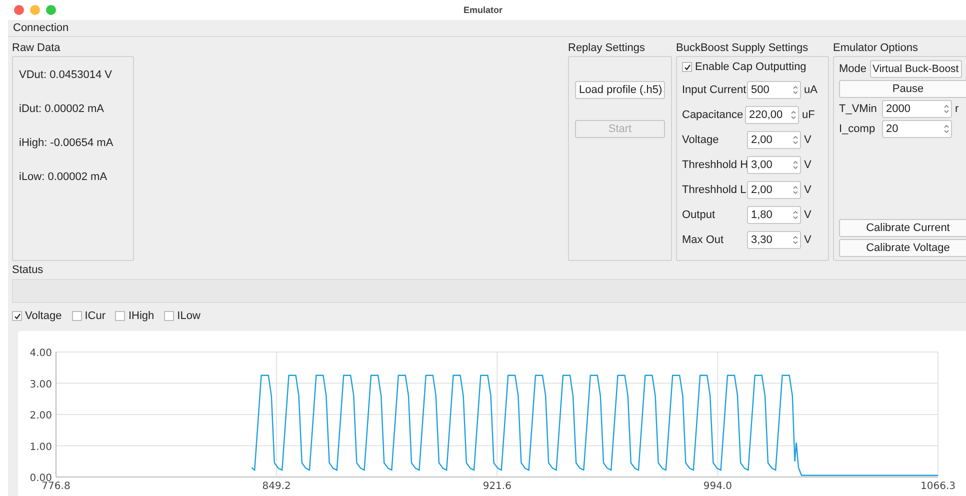 The height and width of the screenshot is (496, 966). Describe the element at coordinates (607, 48) in the screenshot. I see `group-title: Replay Settings` at that location.